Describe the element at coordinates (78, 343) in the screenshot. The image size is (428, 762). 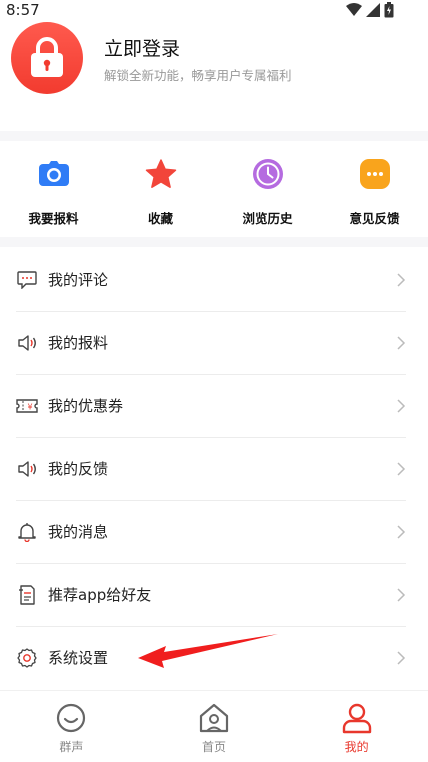
I see `menu-item-label: 我的报料` at that location.